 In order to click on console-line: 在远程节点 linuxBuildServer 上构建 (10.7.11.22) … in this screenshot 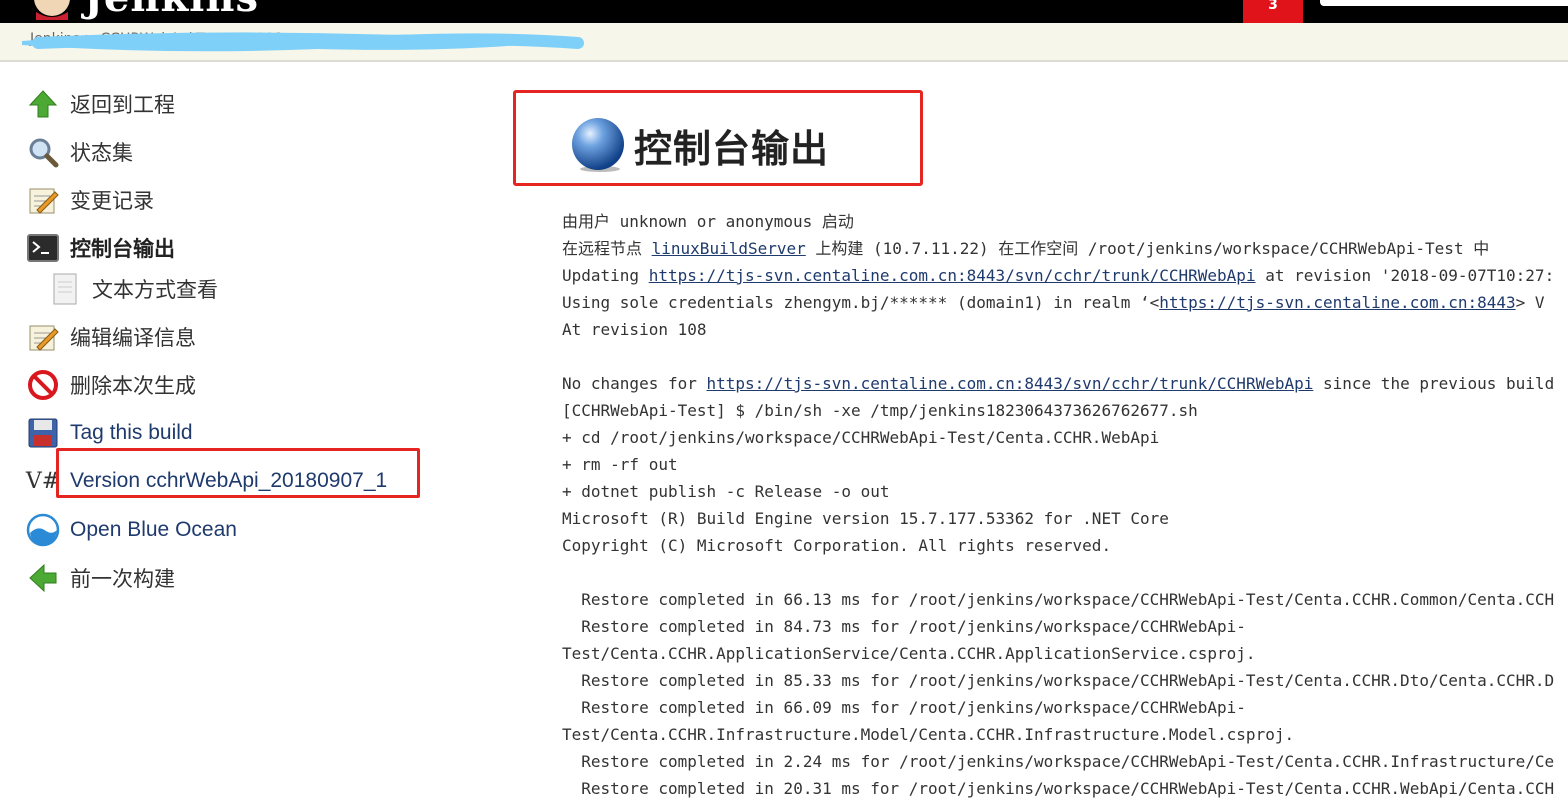, I will do `click(1065, 248)`.